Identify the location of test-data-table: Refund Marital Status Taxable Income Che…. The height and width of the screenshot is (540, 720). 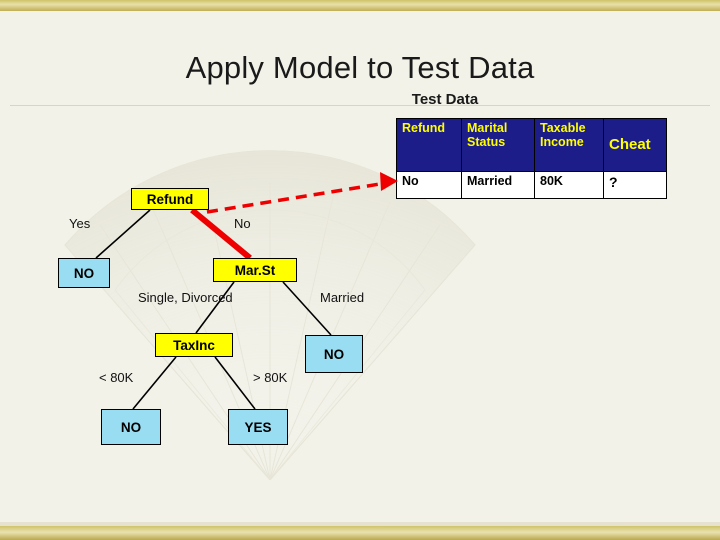
(531, 158).